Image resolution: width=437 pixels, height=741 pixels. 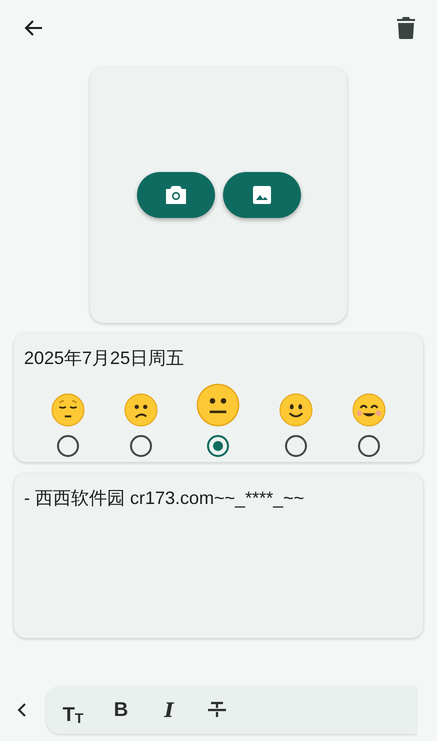 What do you see at coordinates (169, 710) in the screenshot?
I see `italic-button: I` at bounding box center [169, 710].